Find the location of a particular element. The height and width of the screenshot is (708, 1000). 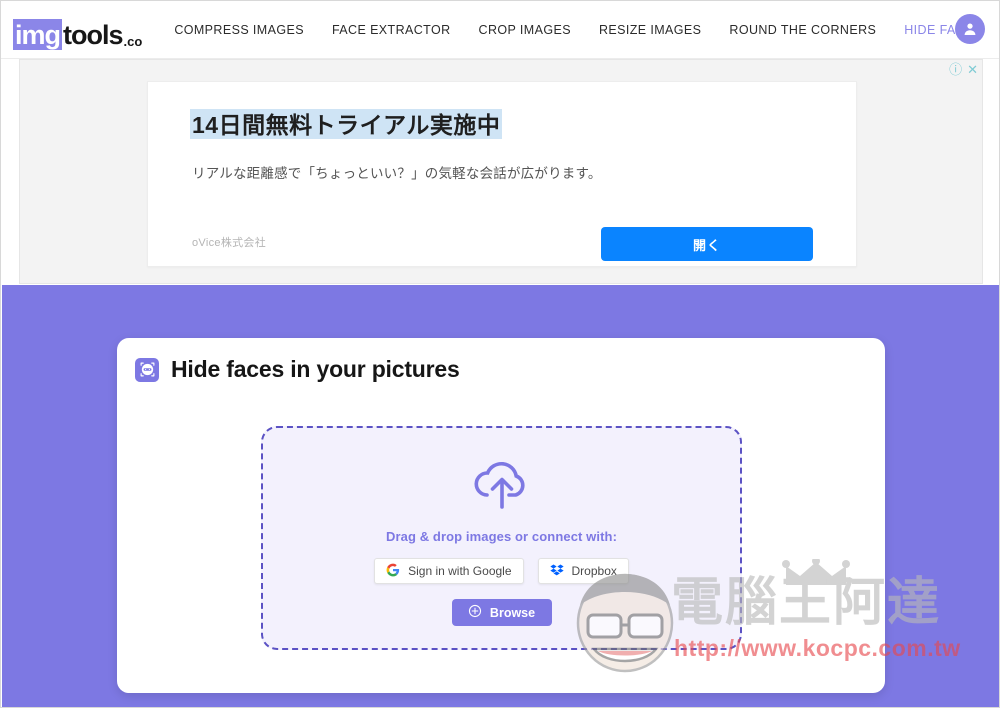

page-title: Hide faces in your pictures is located at coordinates (315, 369).